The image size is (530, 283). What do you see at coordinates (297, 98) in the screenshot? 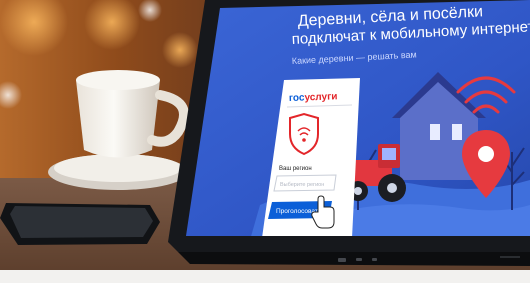
I see `logo-gos: гос` at bounding box center [297, 98].